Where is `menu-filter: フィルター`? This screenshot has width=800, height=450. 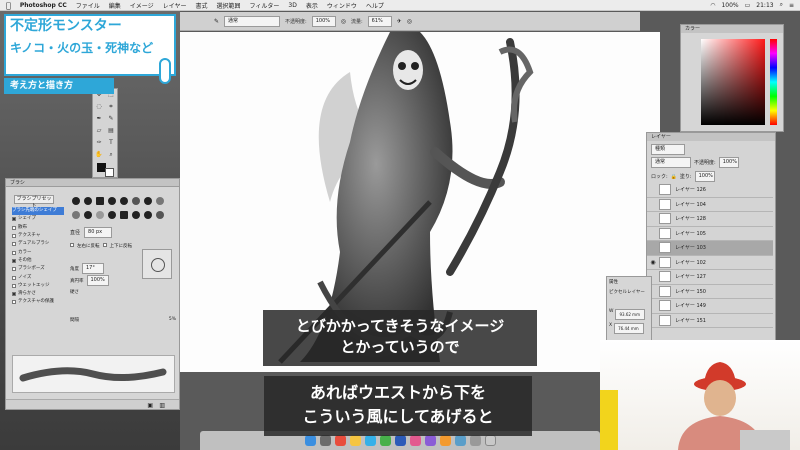
menu-filter: フィルター is located at coordinates (265, 5).